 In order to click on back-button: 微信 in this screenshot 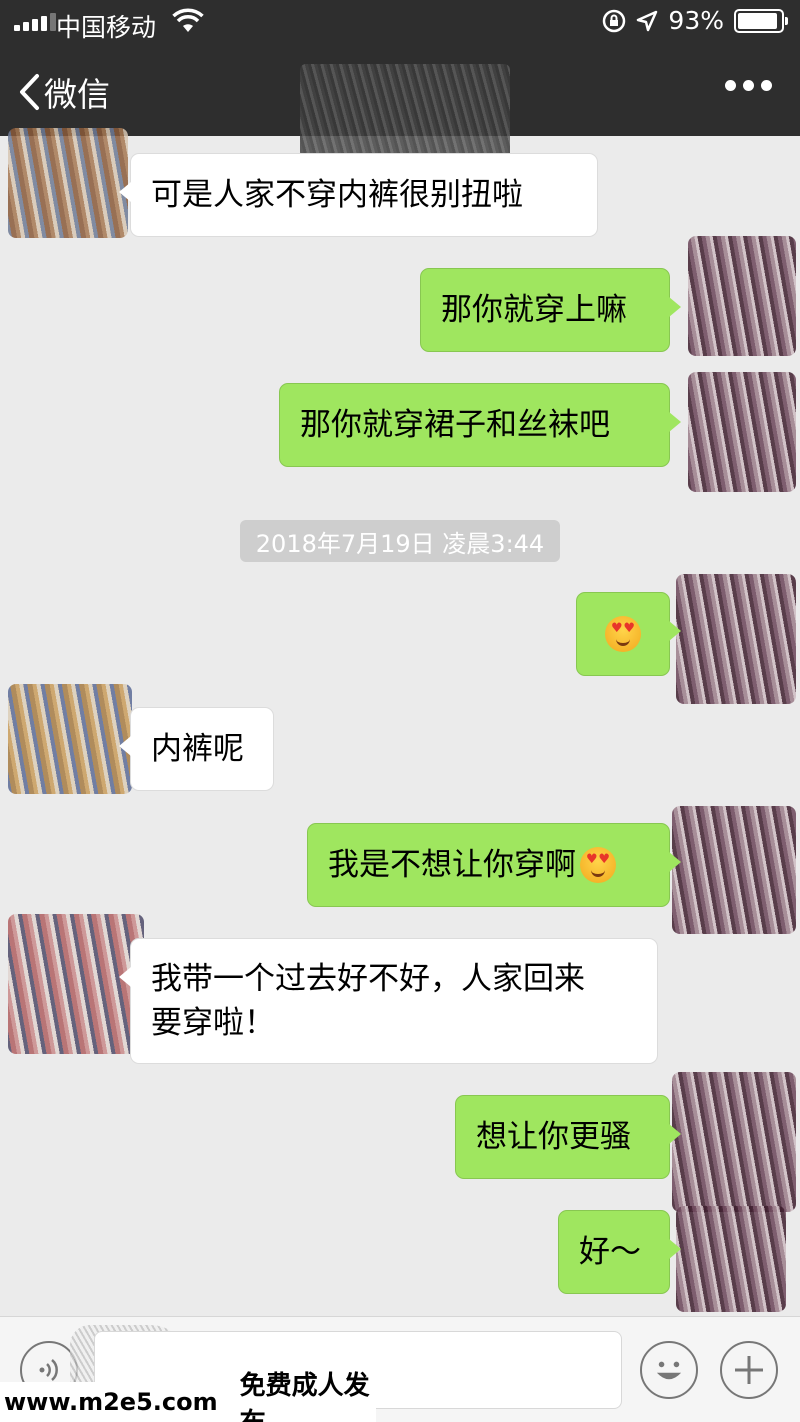, I will do `click(64, 92)`.